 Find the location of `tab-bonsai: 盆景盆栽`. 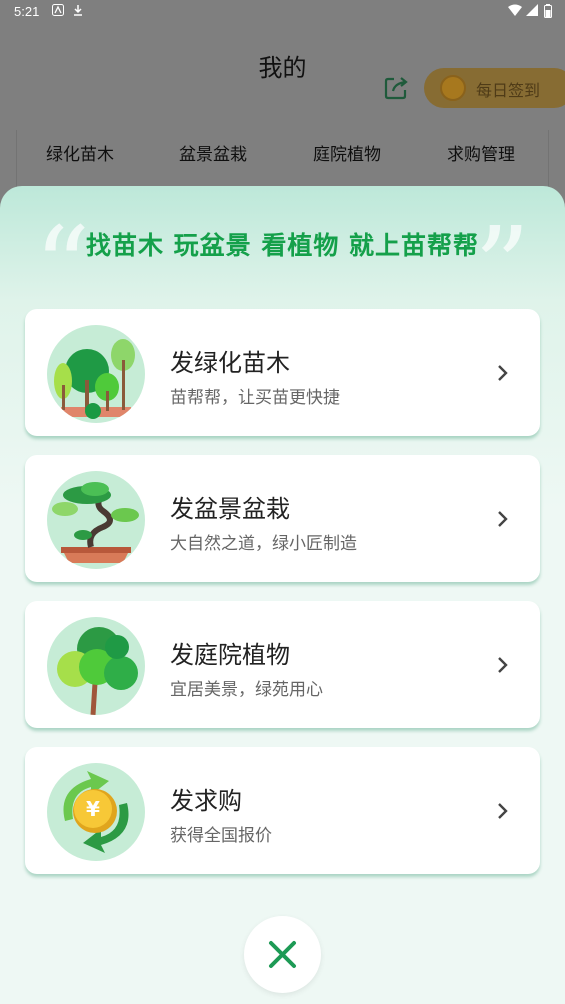

tab-bonsai: 盆景盆栽 is located at coordinates (213, 152).